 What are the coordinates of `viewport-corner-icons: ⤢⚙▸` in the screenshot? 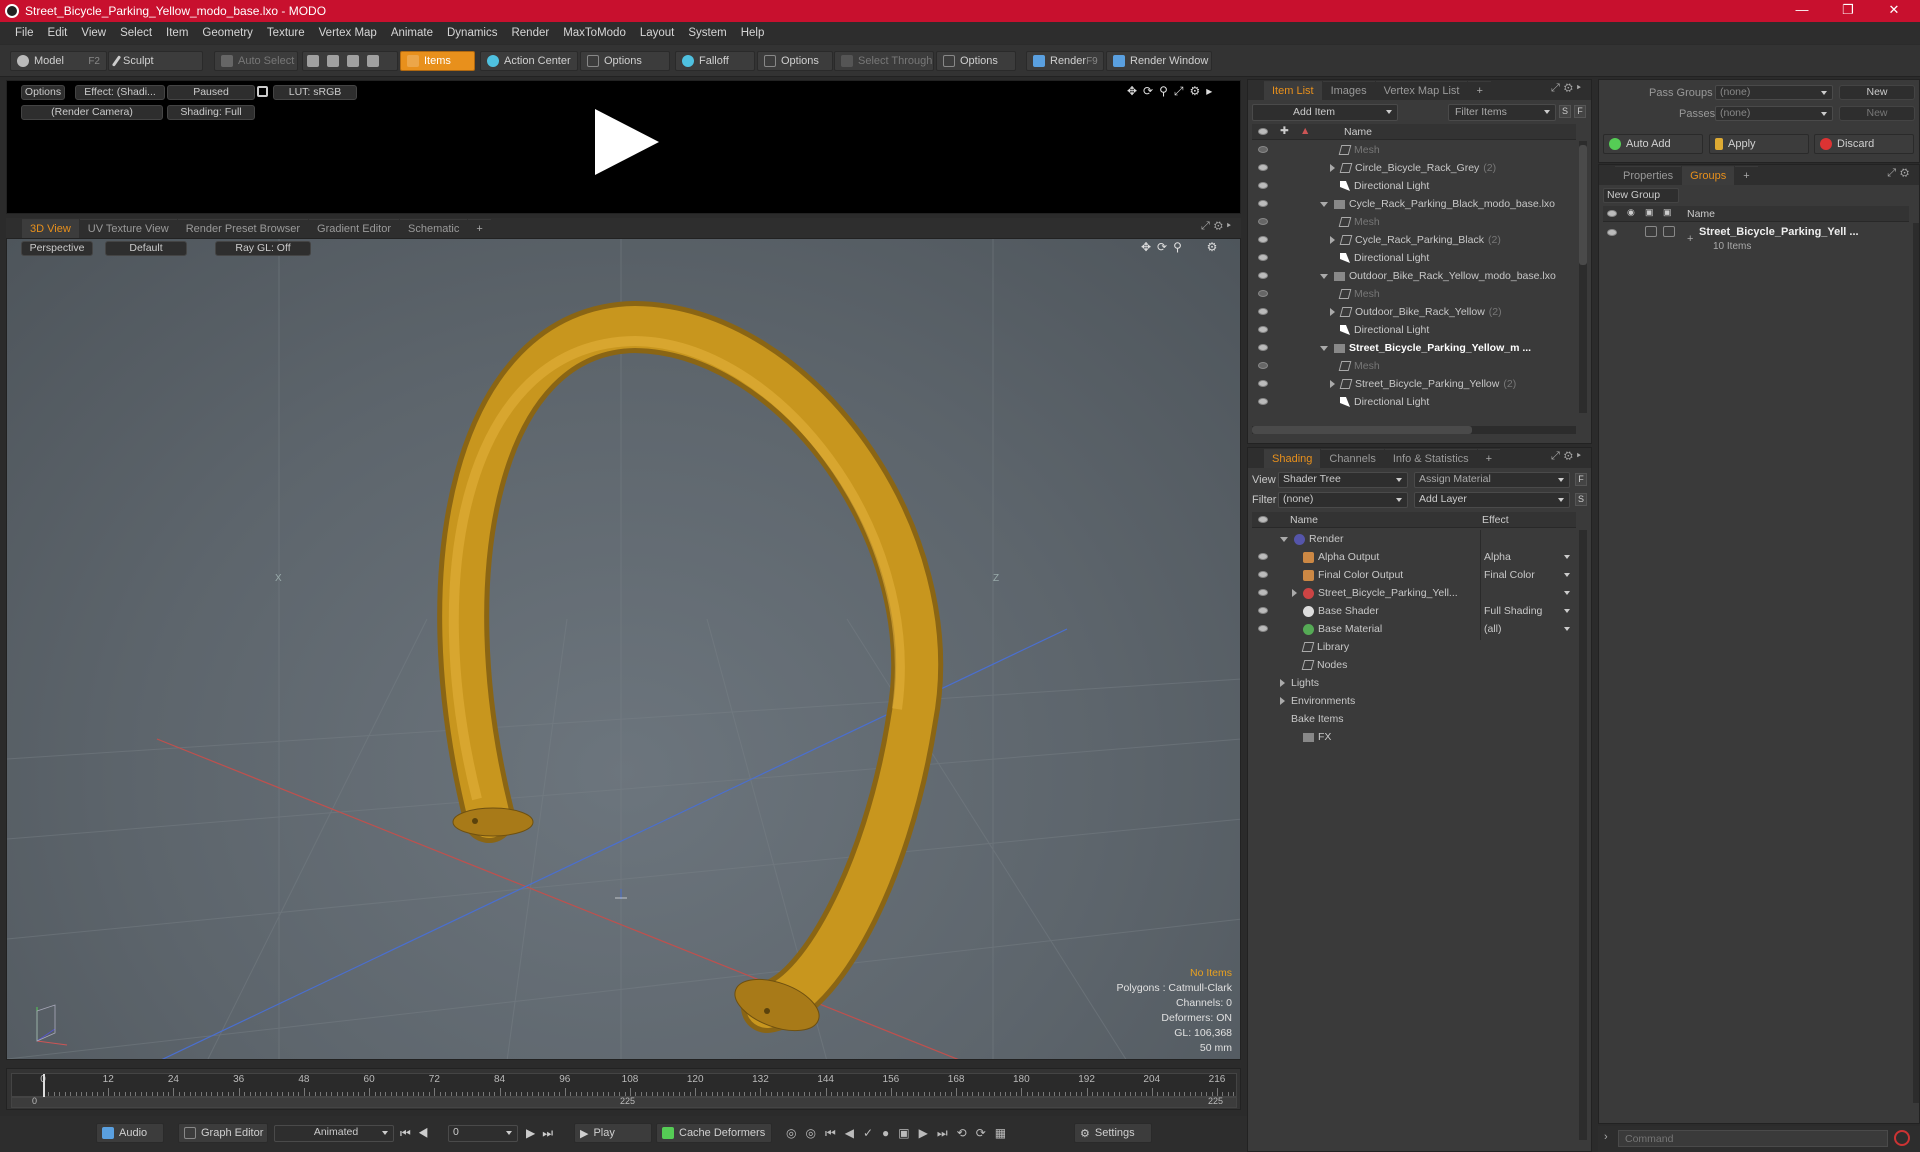 It's located at (1218, 226).